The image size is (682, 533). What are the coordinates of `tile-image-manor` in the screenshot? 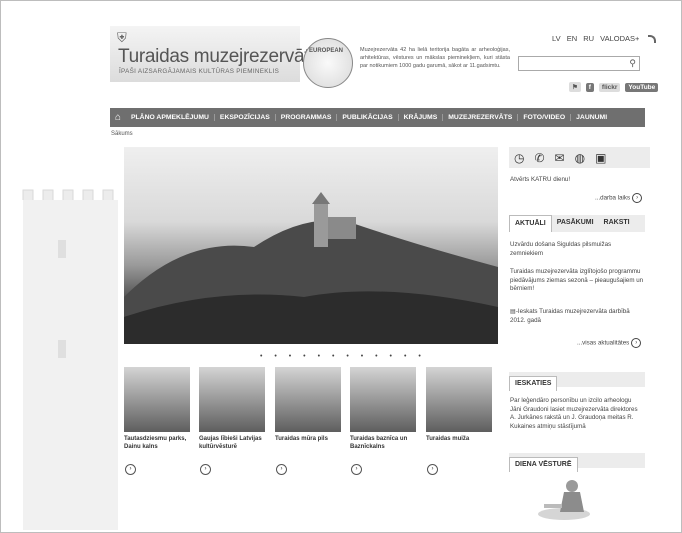 It's located at (459, 399).